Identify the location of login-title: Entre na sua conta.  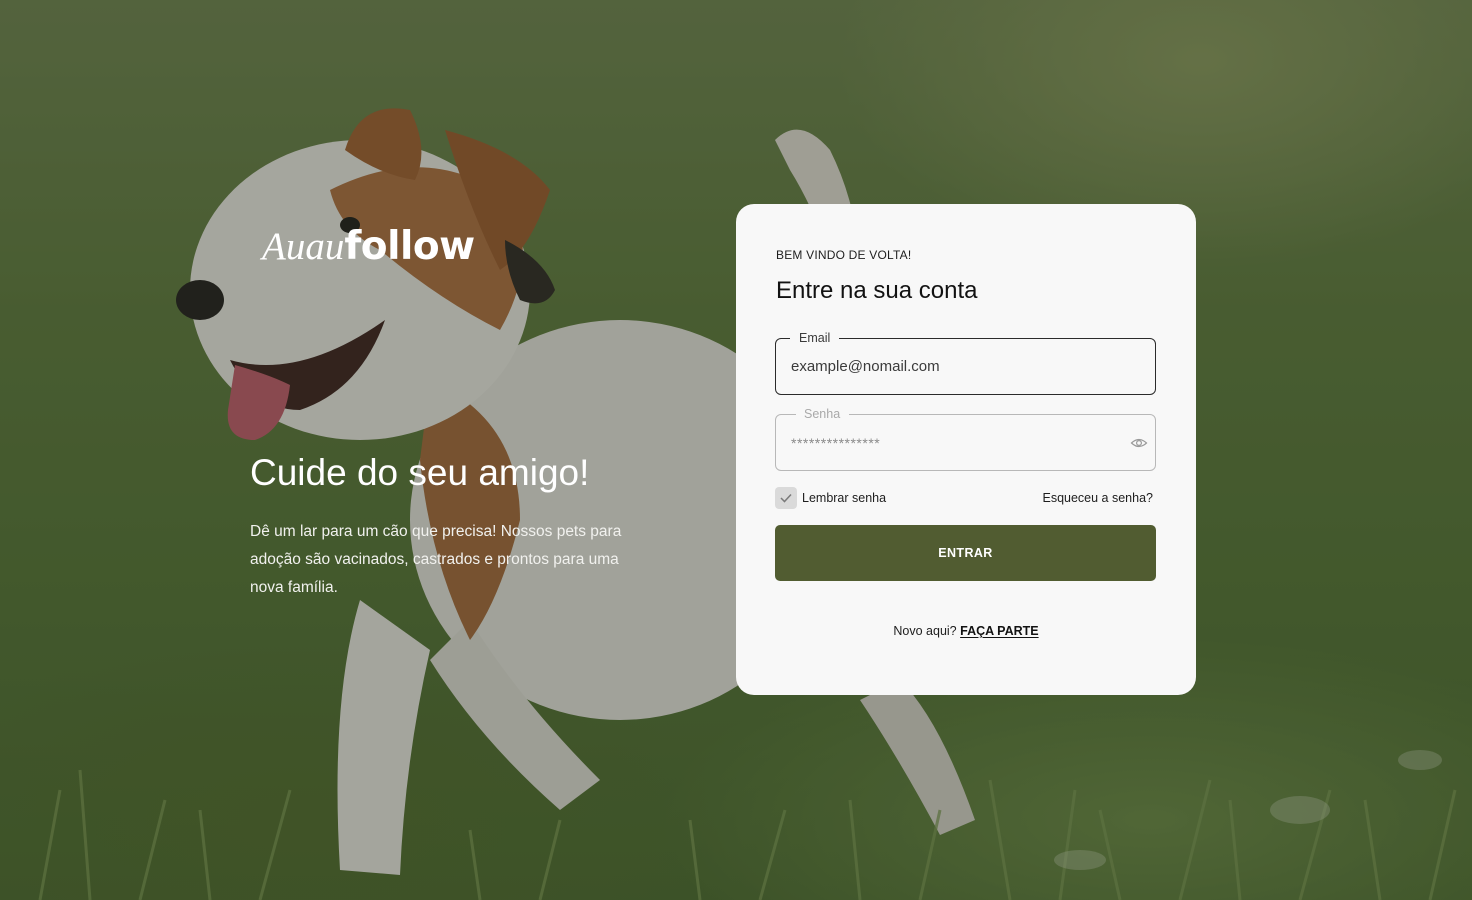
(877, 290).